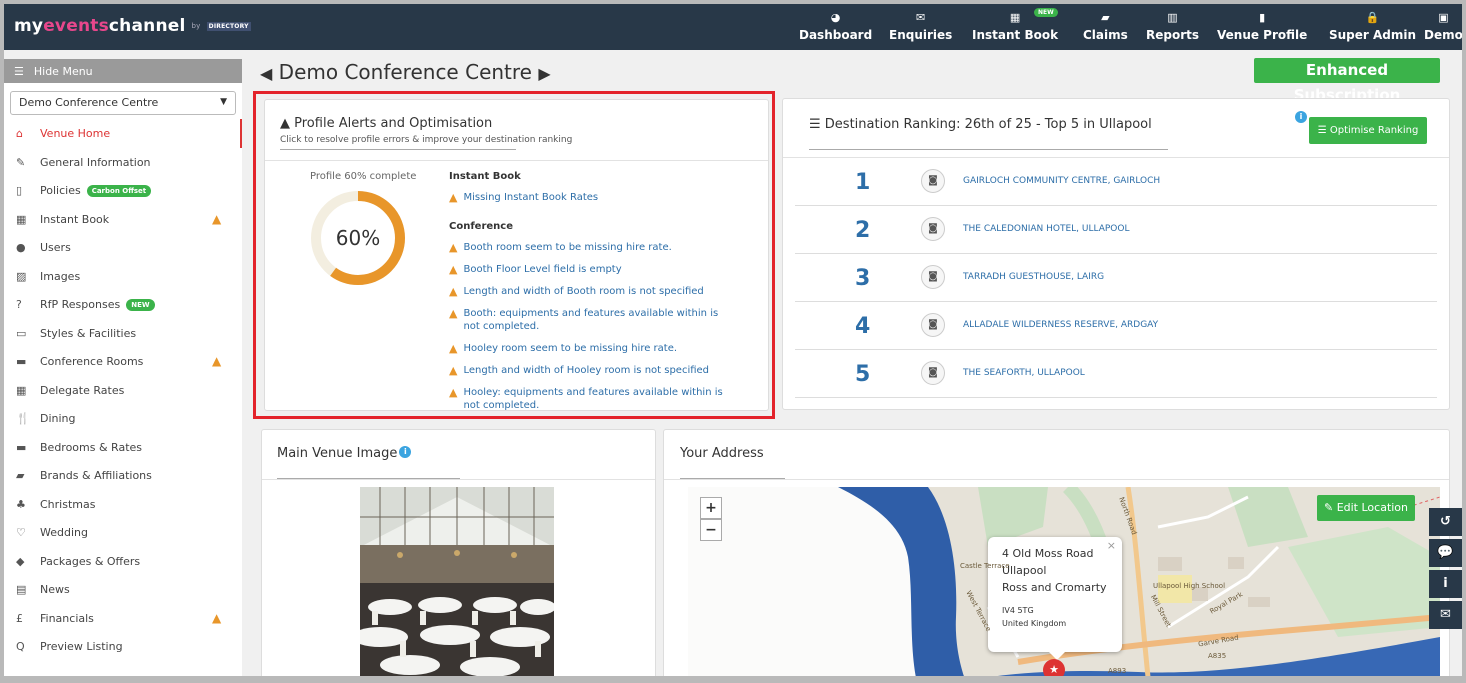  I want to click on ranking-venue-link: THE CALEDONIAN HOTEL, ULLAPOOL, so click(1046, 229).